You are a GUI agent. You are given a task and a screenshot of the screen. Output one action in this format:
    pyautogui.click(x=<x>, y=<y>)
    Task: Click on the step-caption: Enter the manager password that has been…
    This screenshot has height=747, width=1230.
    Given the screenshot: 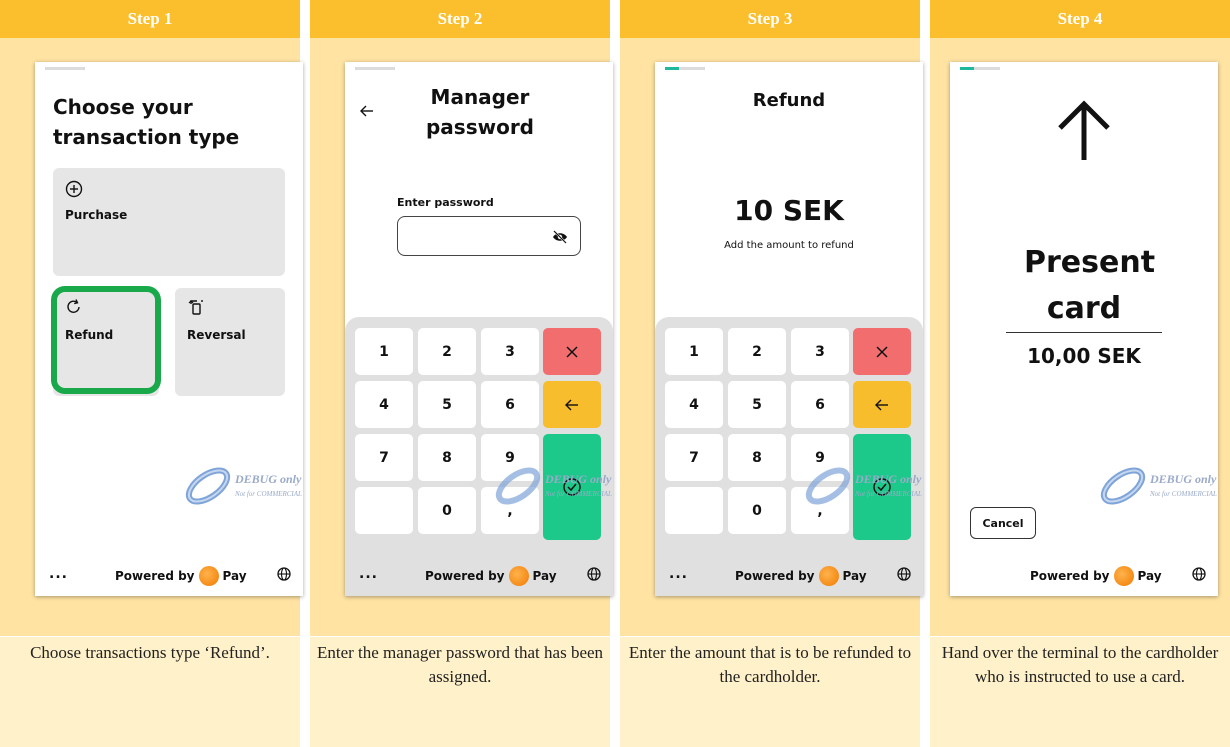 What is the action you would take?
    pyautogui.click(x=460, y=692)
    